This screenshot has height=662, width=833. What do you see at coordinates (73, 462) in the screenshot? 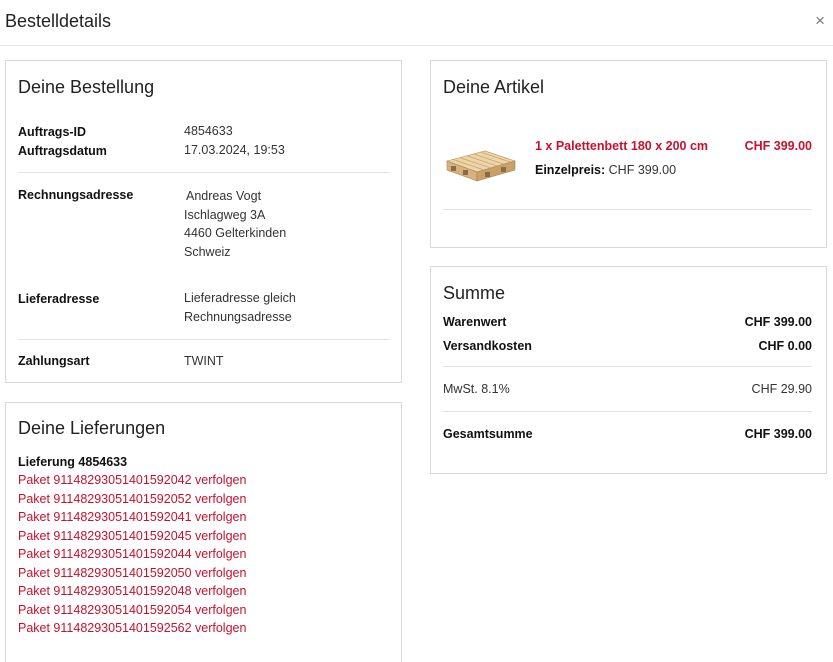
I see `delivery-label: Lieferung 4854633` at bounding box center [73, 462].